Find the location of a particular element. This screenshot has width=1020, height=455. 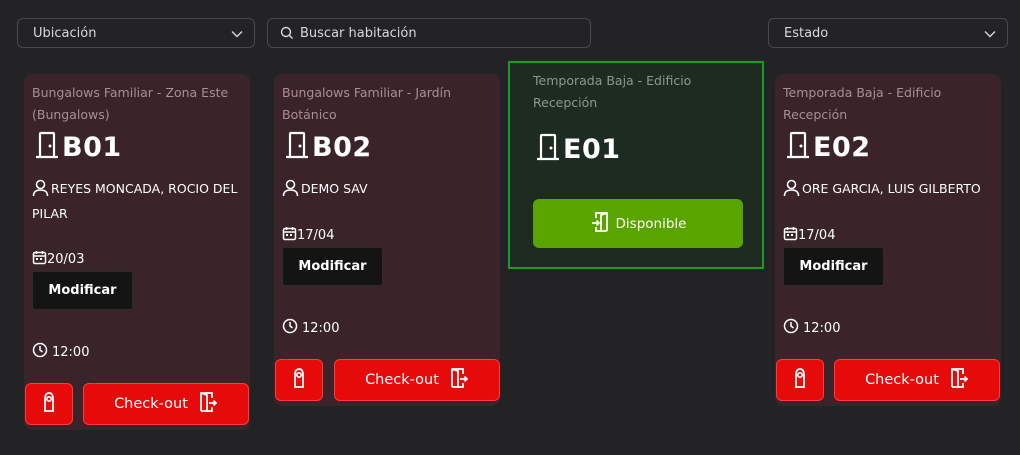

enter-door-icon is located at coordinates (603, 224).